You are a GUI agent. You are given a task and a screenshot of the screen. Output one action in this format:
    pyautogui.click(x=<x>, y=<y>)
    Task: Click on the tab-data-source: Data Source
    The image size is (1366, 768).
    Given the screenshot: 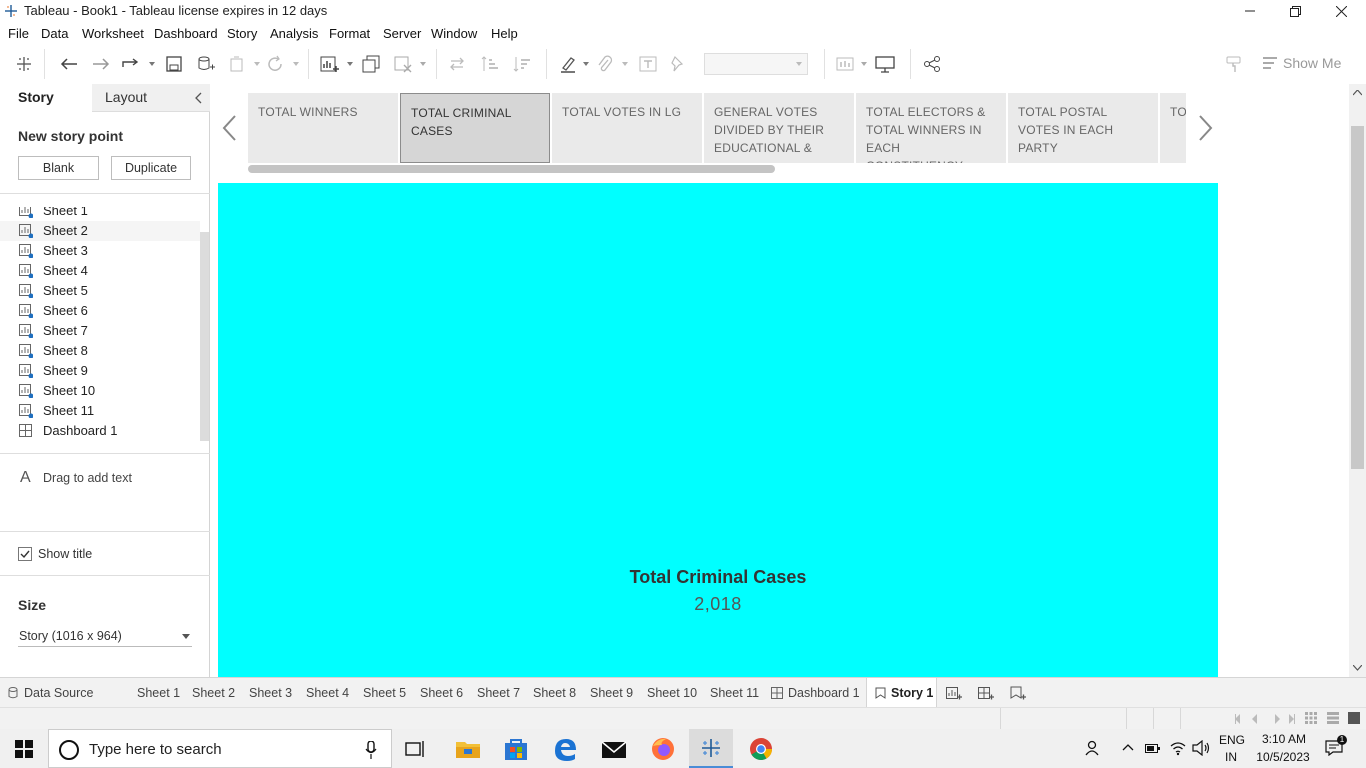 What is the action you would take?
    pyautogui.click(x=65, y=692)
    